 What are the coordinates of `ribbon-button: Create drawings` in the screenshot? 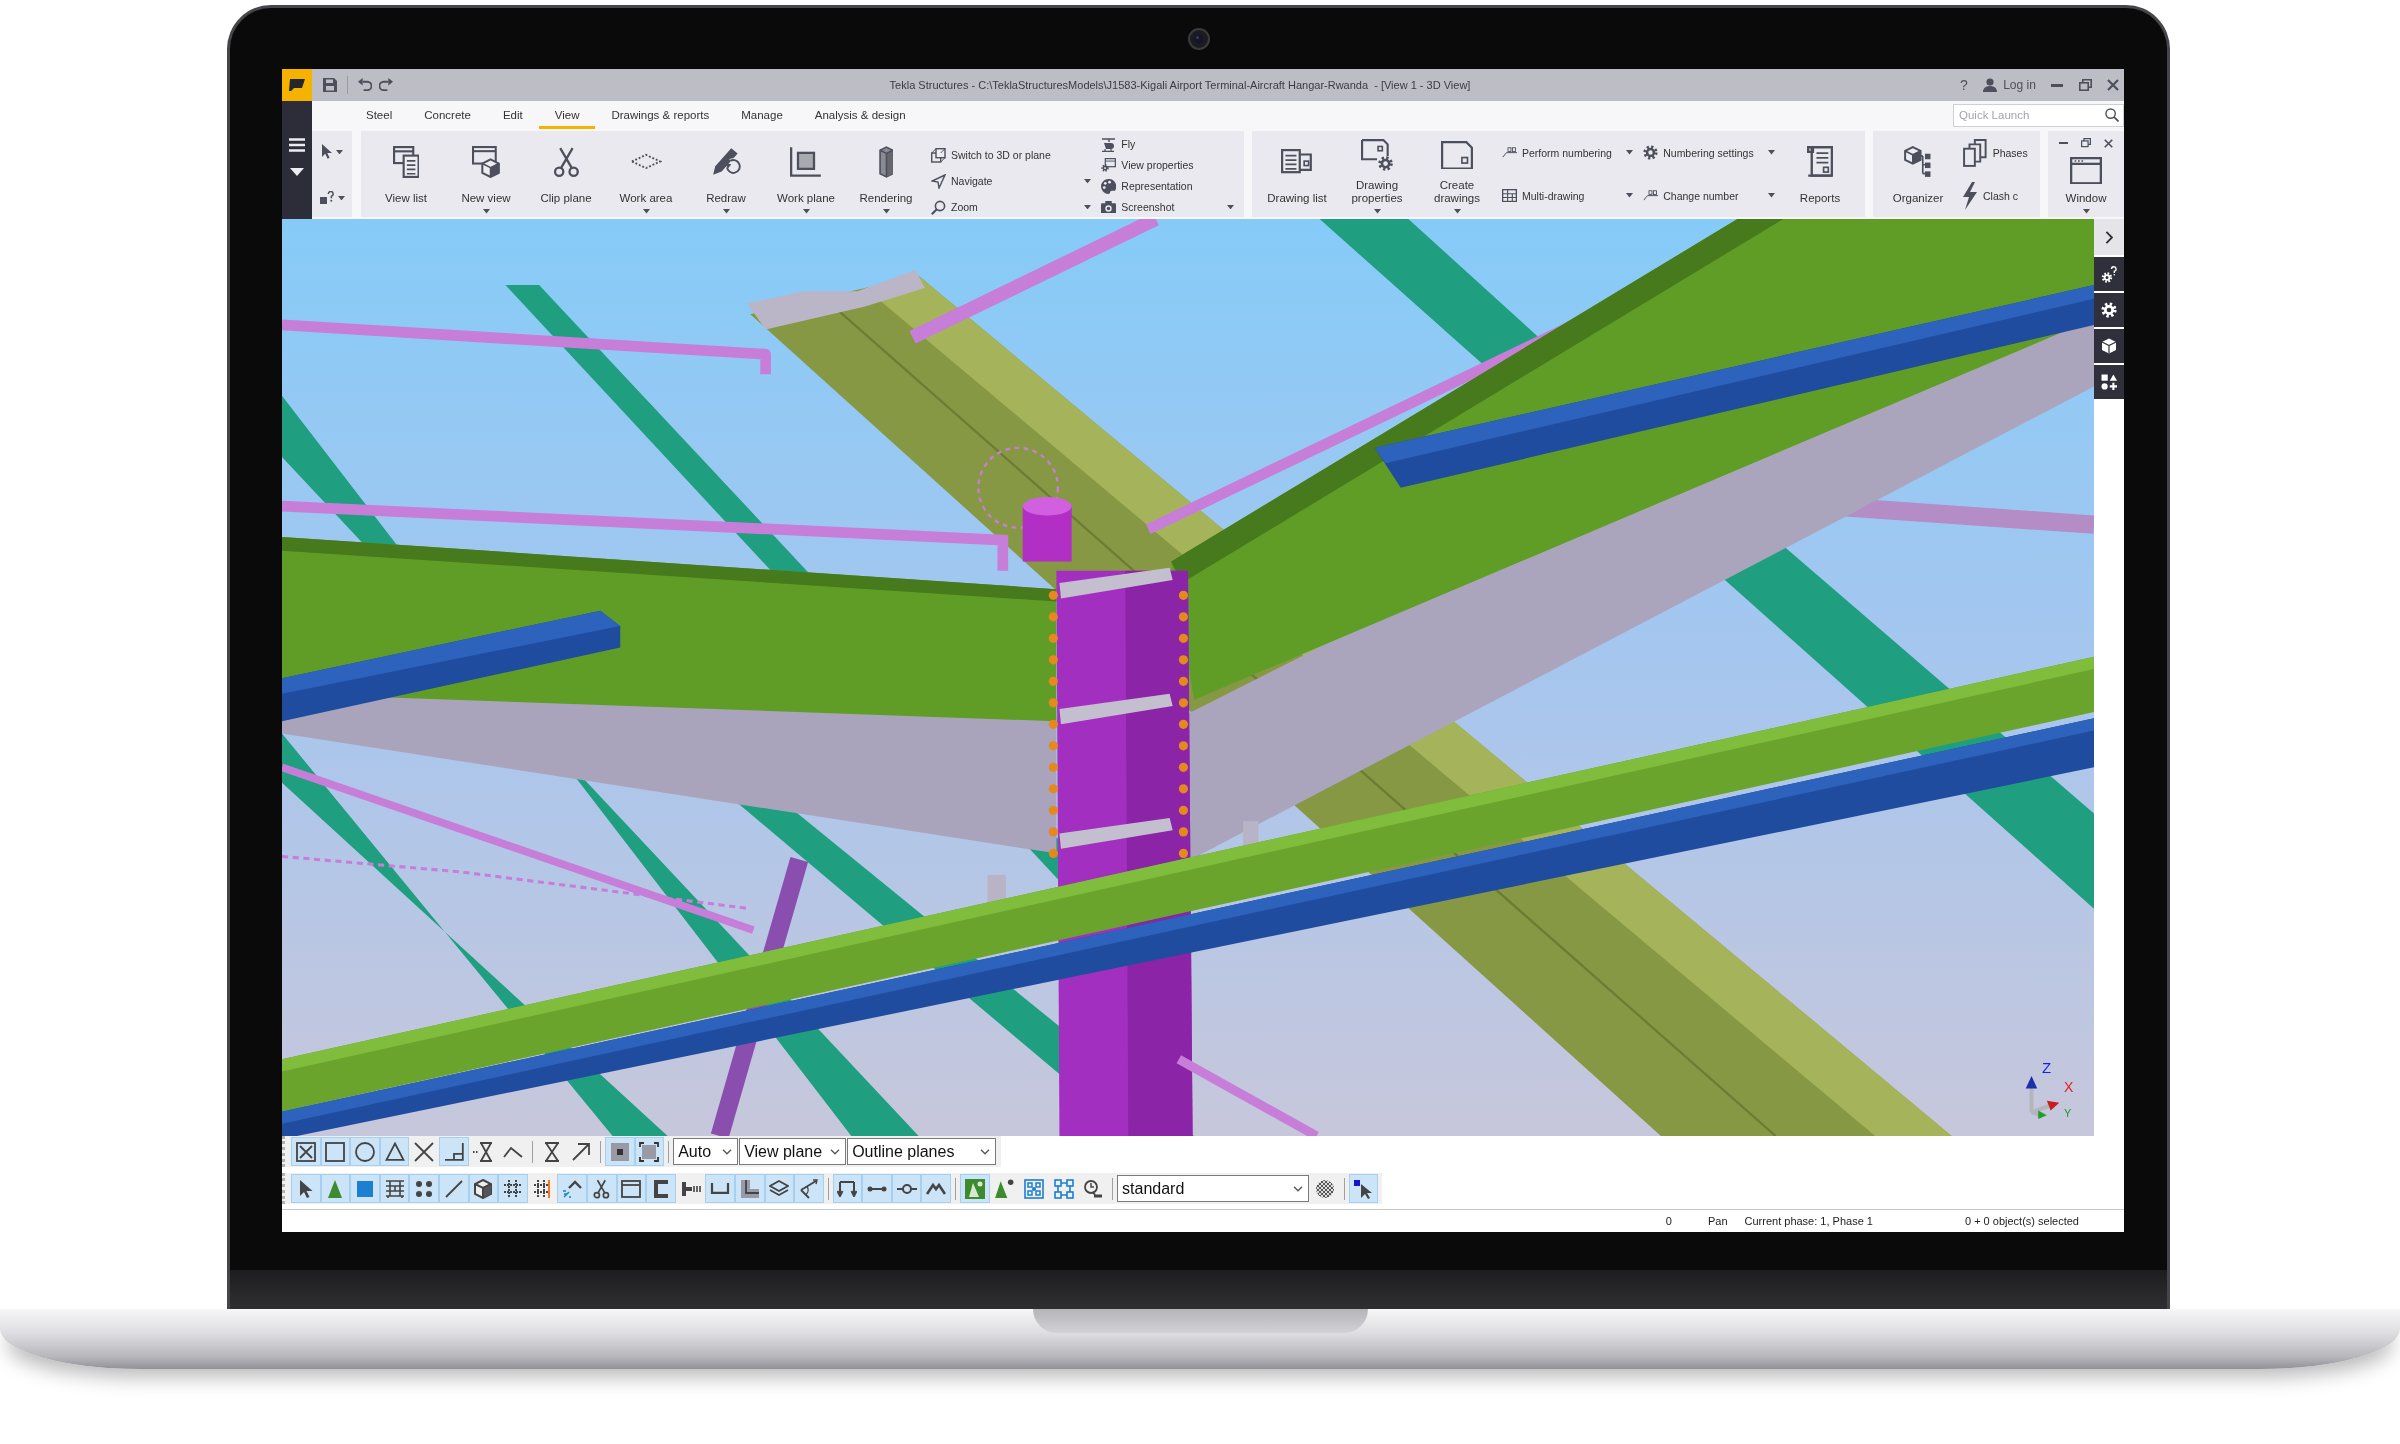 It's located at (1457, 174).